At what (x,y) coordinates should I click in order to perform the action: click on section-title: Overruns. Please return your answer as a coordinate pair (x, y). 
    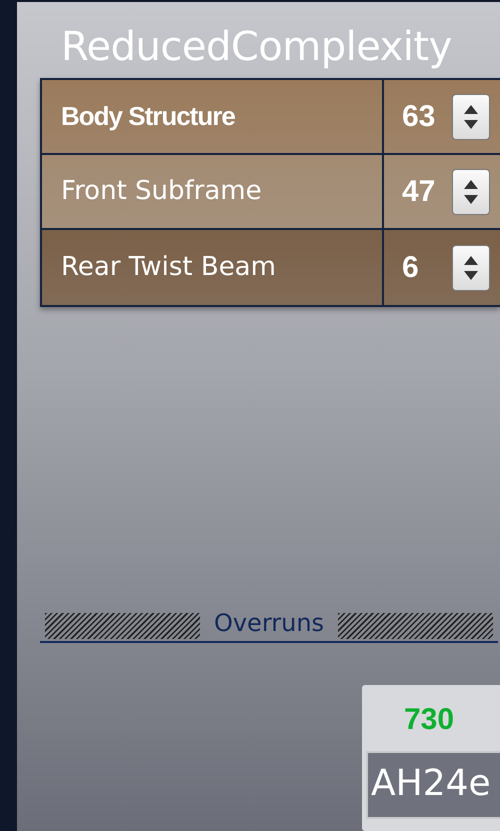
    Looking at the image, I should click on (269, 623).